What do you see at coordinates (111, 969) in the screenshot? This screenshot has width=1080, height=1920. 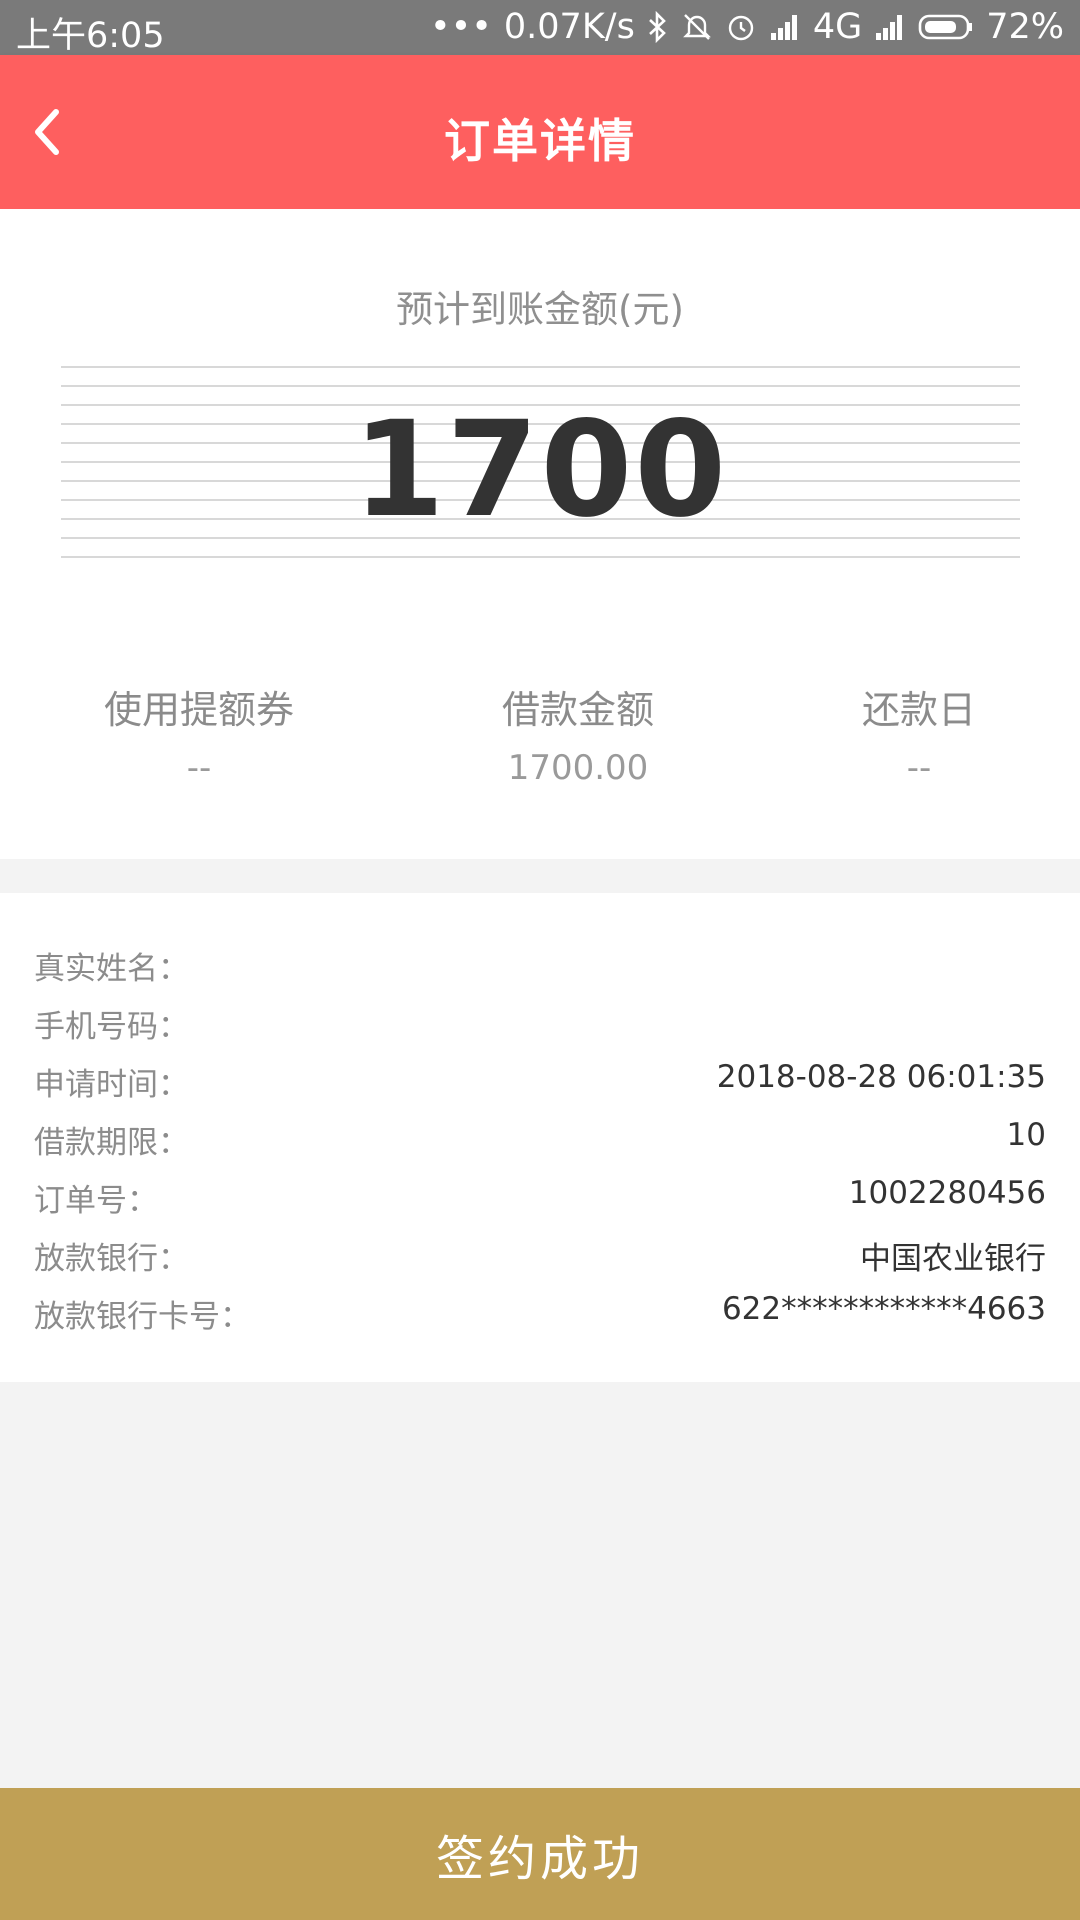 I see `detail-label: 真实姓名：` at bounding box center [111, 969].